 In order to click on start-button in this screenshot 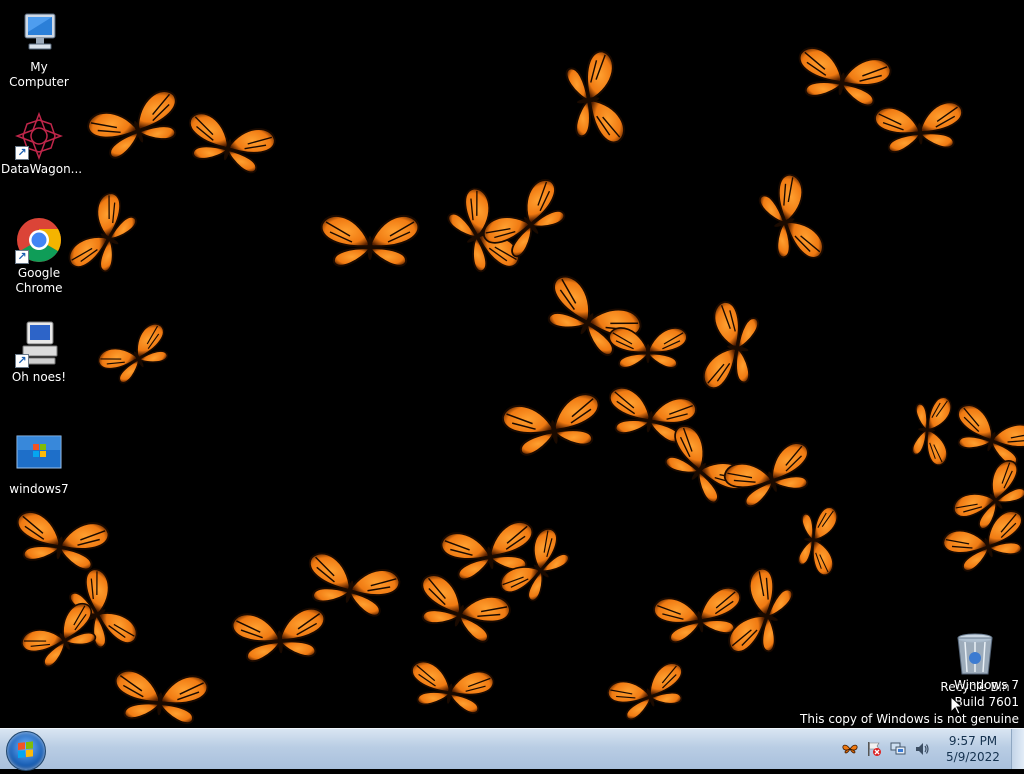, I will do `click(26, 751)`.